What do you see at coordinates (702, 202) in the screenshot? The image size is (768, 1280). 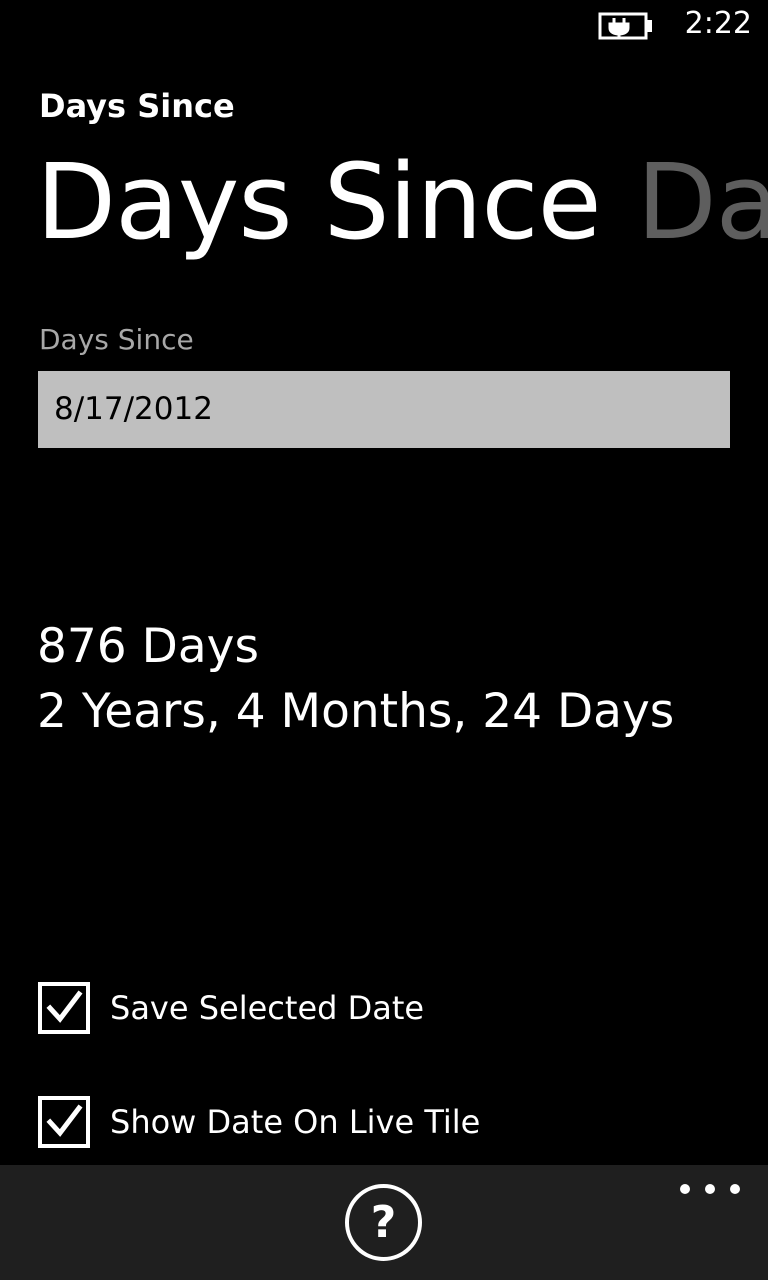 I see `pivot-tab-next: Dat` at bounding box center [702, 202].